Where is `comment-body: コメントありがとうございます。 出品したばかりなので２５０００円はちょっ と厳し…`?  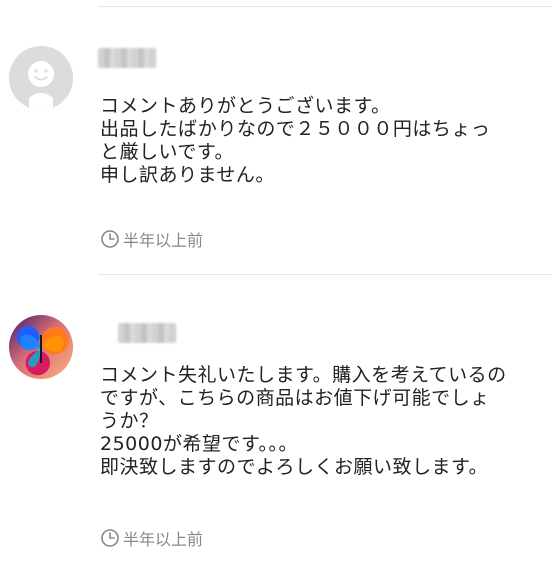 comment-body: コメントありがとうございます。 出品したばかりなので２５０００円はちょっ と厳し… is located at coordinates (319, 141).